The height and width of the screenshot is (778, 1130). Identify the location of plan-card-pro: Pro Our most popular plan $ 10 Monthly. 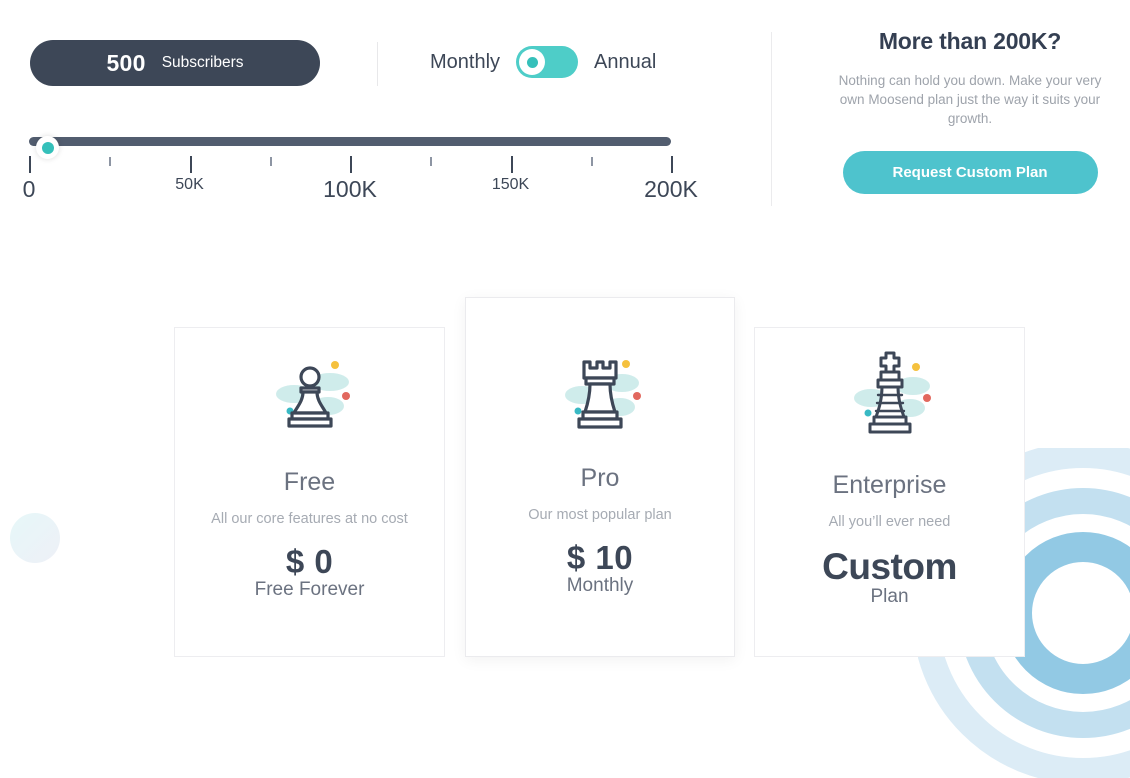
(600, 477).